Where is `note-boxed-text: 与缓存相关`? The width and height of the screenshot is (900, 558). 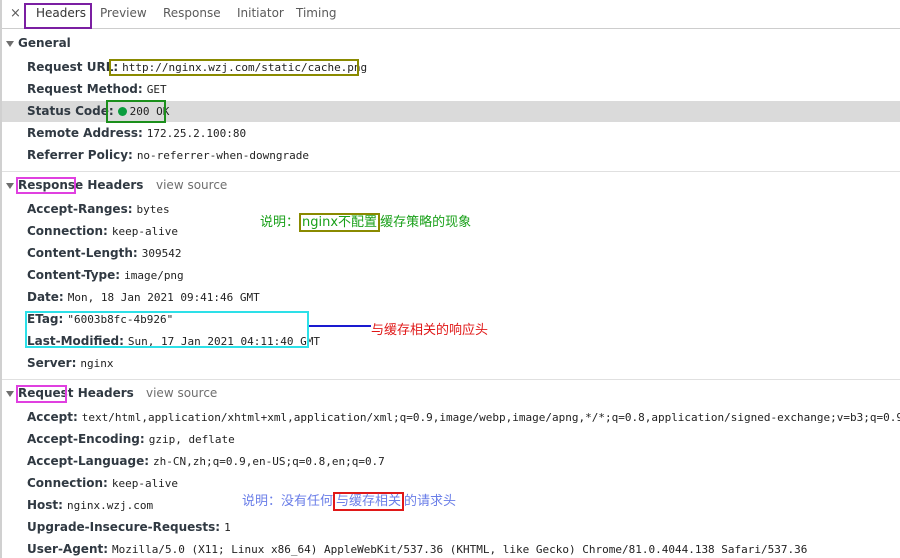
note-boxed-text: 与缓存相关 is located at coordinates (369, 501).